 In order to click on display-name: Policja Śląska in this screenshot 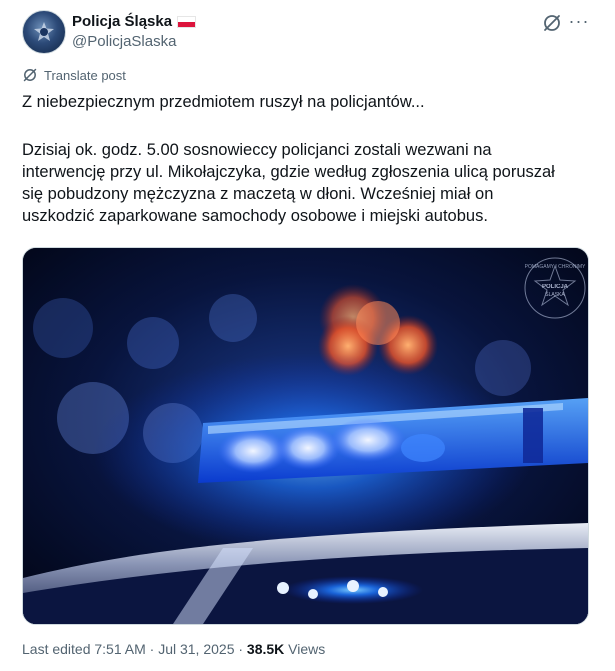, I will do `click(122, 21)`.